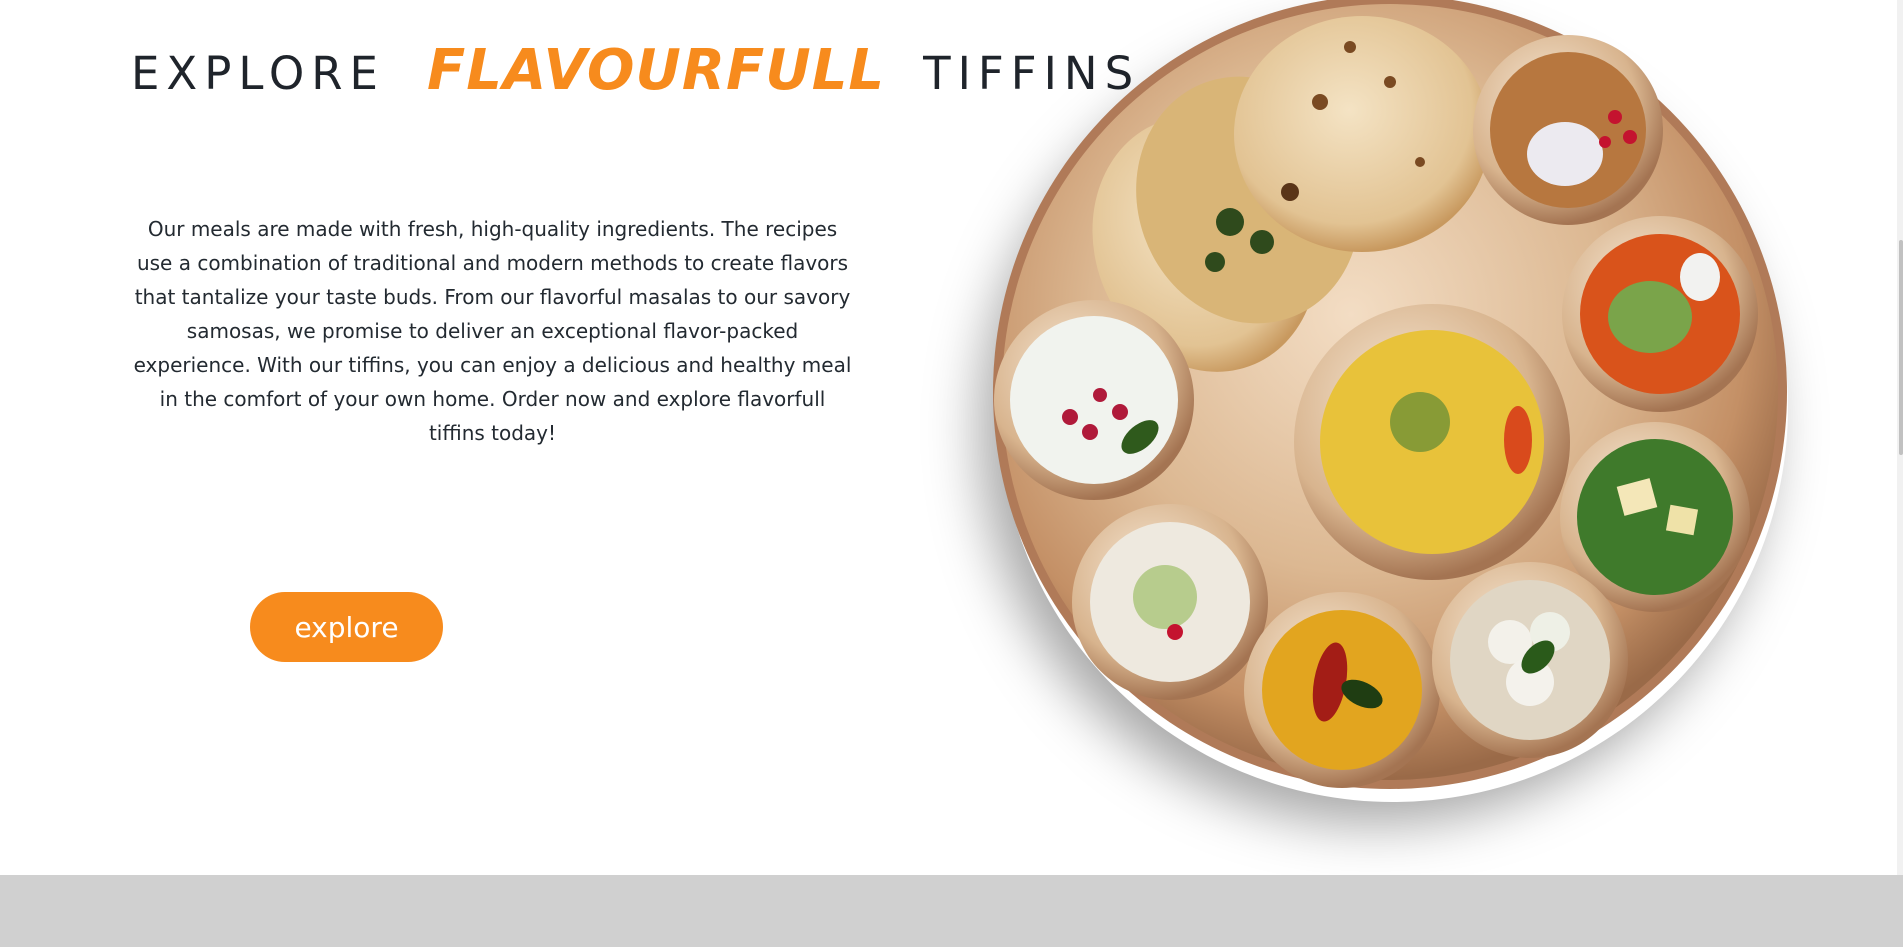 The width and height of the screenshot is (1903, 947). Describe the element at coordinates (1432, 442) in the screenshot. I see `bowl-rice-icon` at that location.